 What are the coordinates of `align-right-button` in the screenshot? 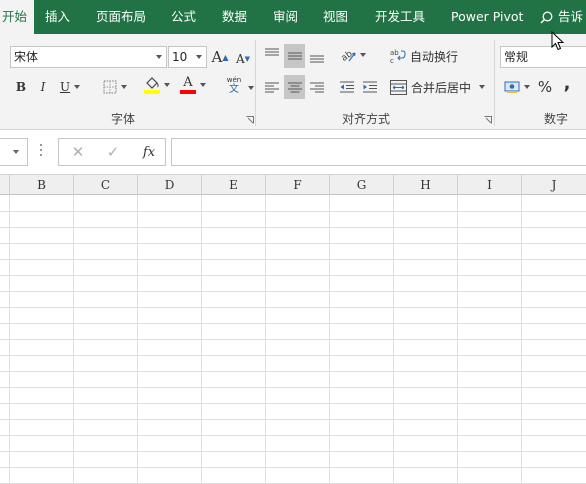 It's located at (317, 87).